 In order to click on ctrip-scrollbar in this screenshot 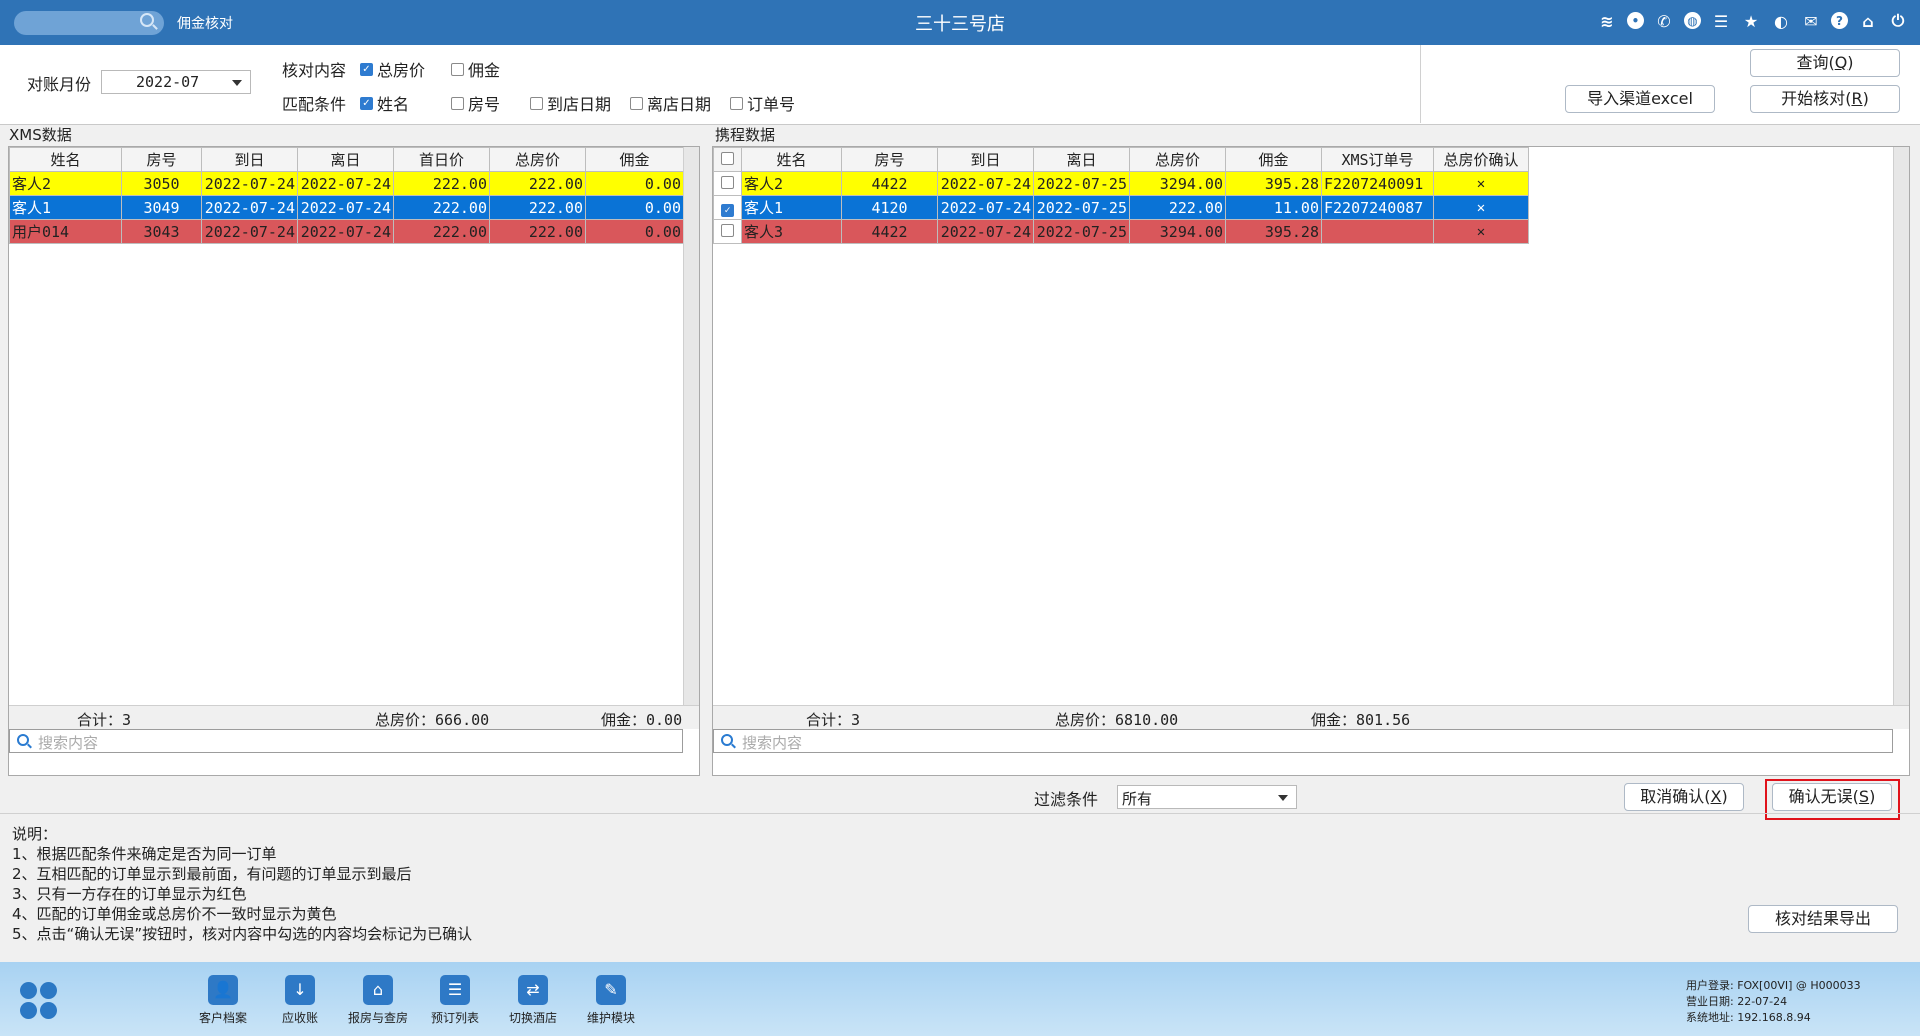, I will do `click(1901, 426)`.